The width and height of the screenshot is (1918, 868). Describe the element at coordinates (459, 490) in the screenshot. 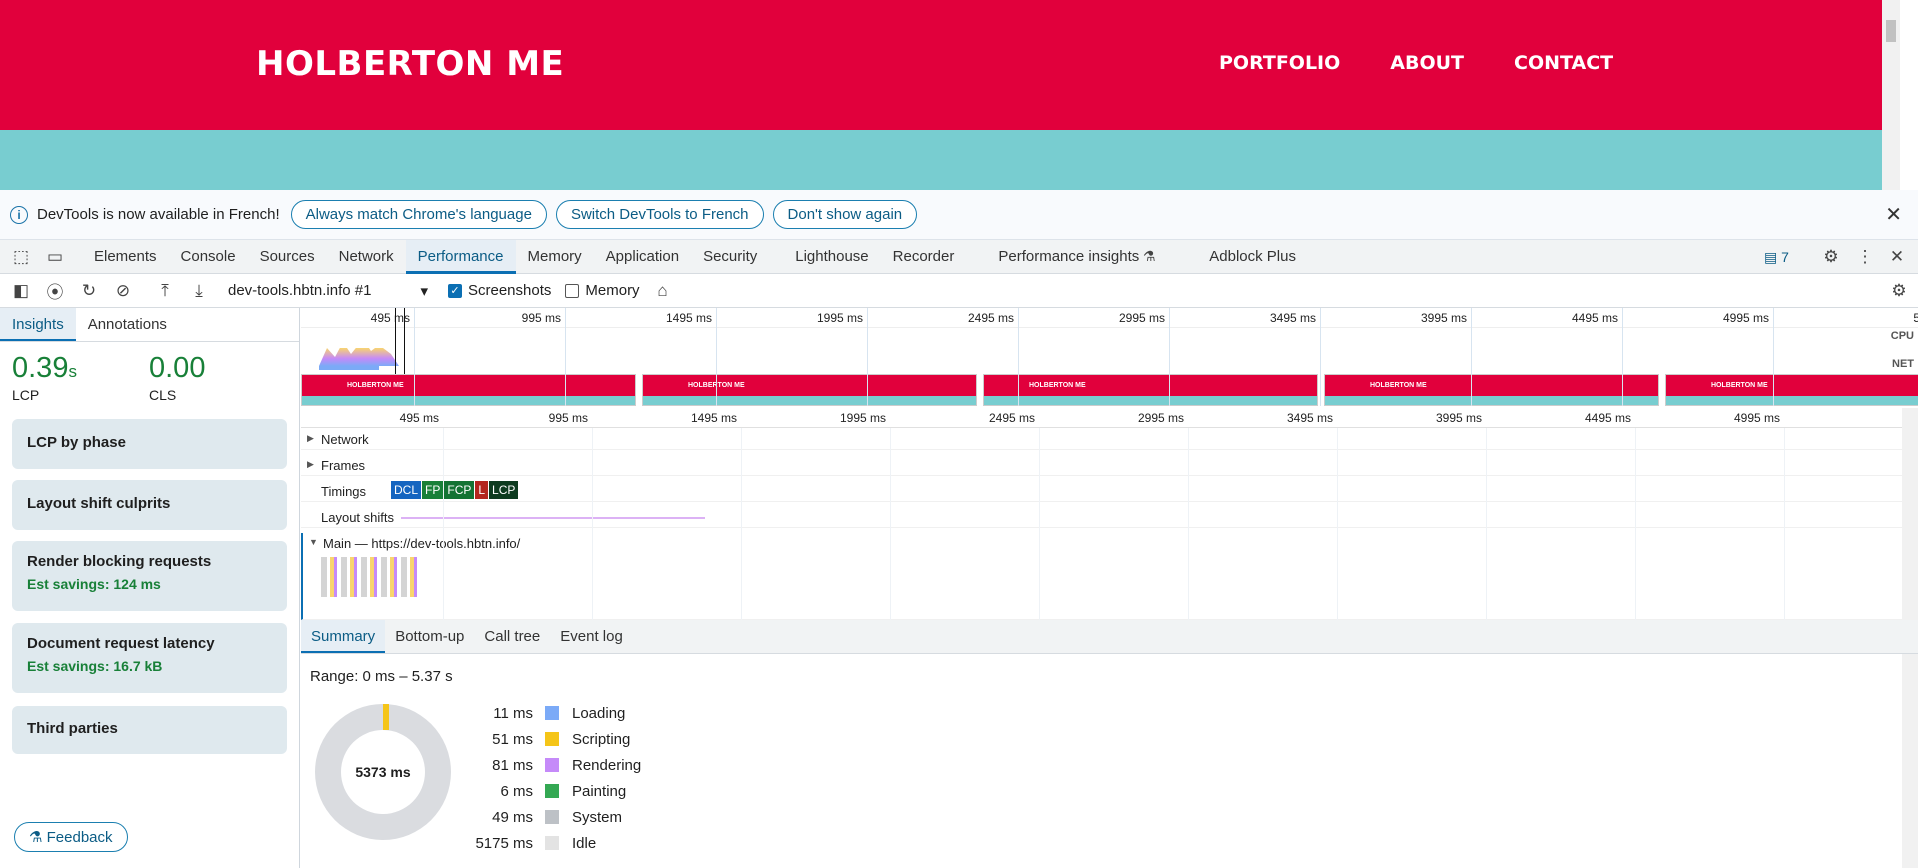

I see `timing-marker-fcp: FCP` at that location.